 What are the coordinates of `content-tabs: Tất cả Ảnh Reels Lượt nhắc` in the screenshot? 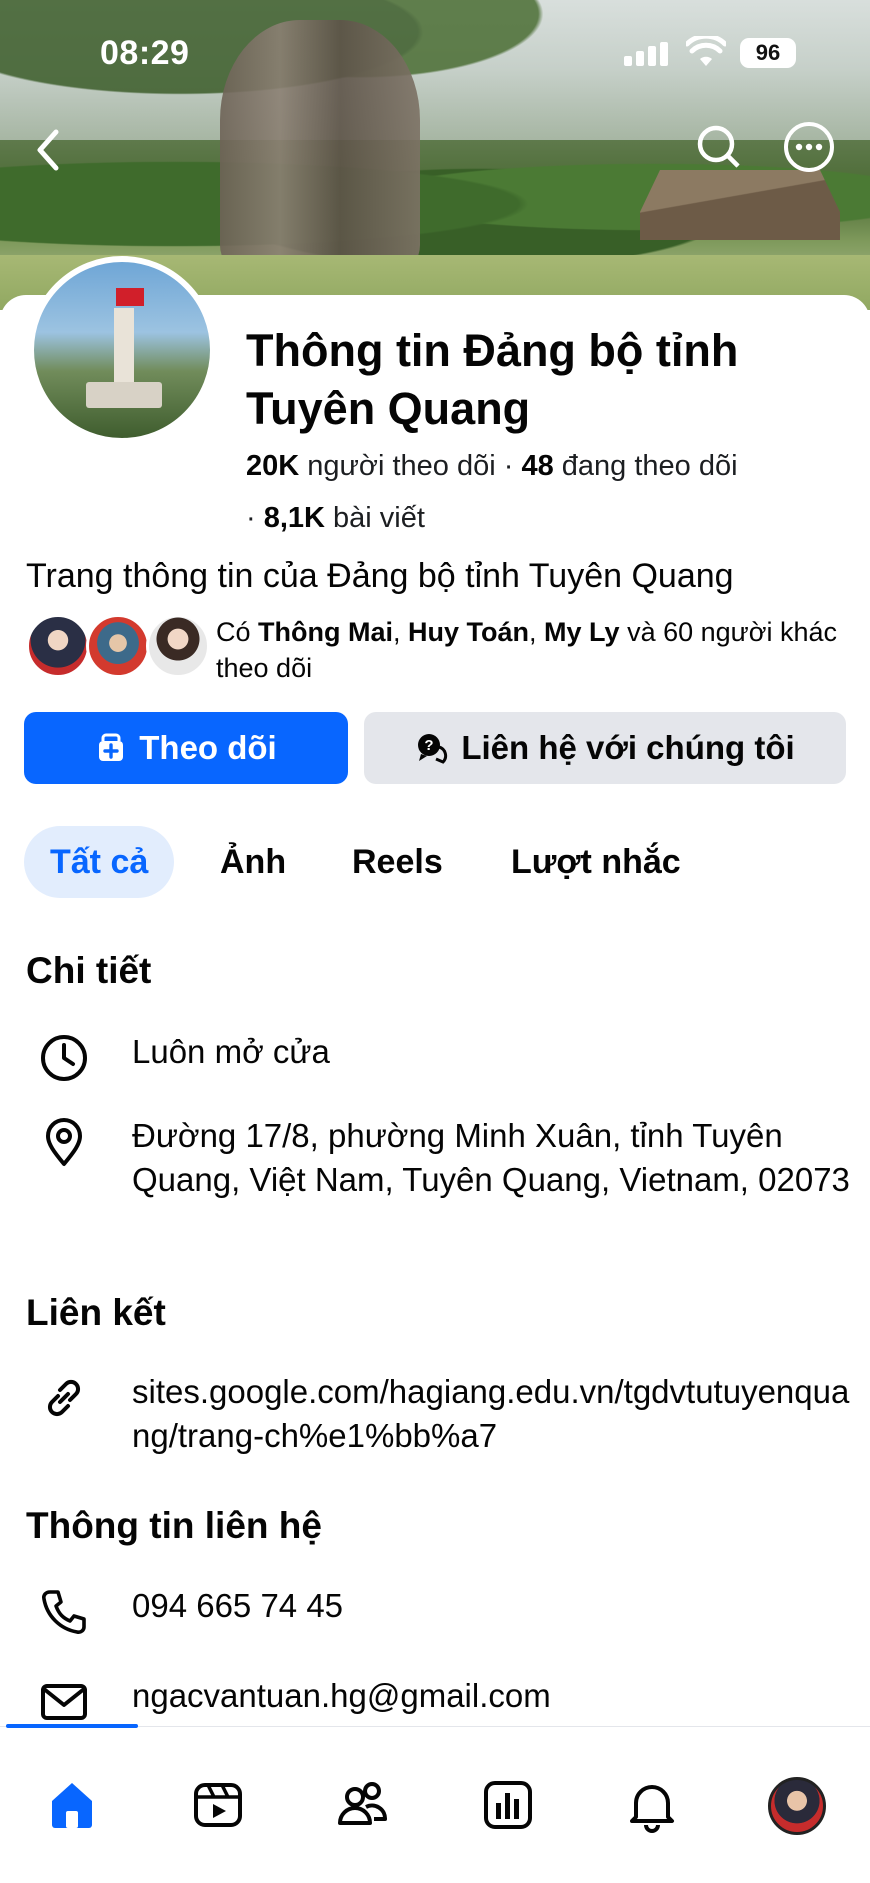 It's located at (439, 862).